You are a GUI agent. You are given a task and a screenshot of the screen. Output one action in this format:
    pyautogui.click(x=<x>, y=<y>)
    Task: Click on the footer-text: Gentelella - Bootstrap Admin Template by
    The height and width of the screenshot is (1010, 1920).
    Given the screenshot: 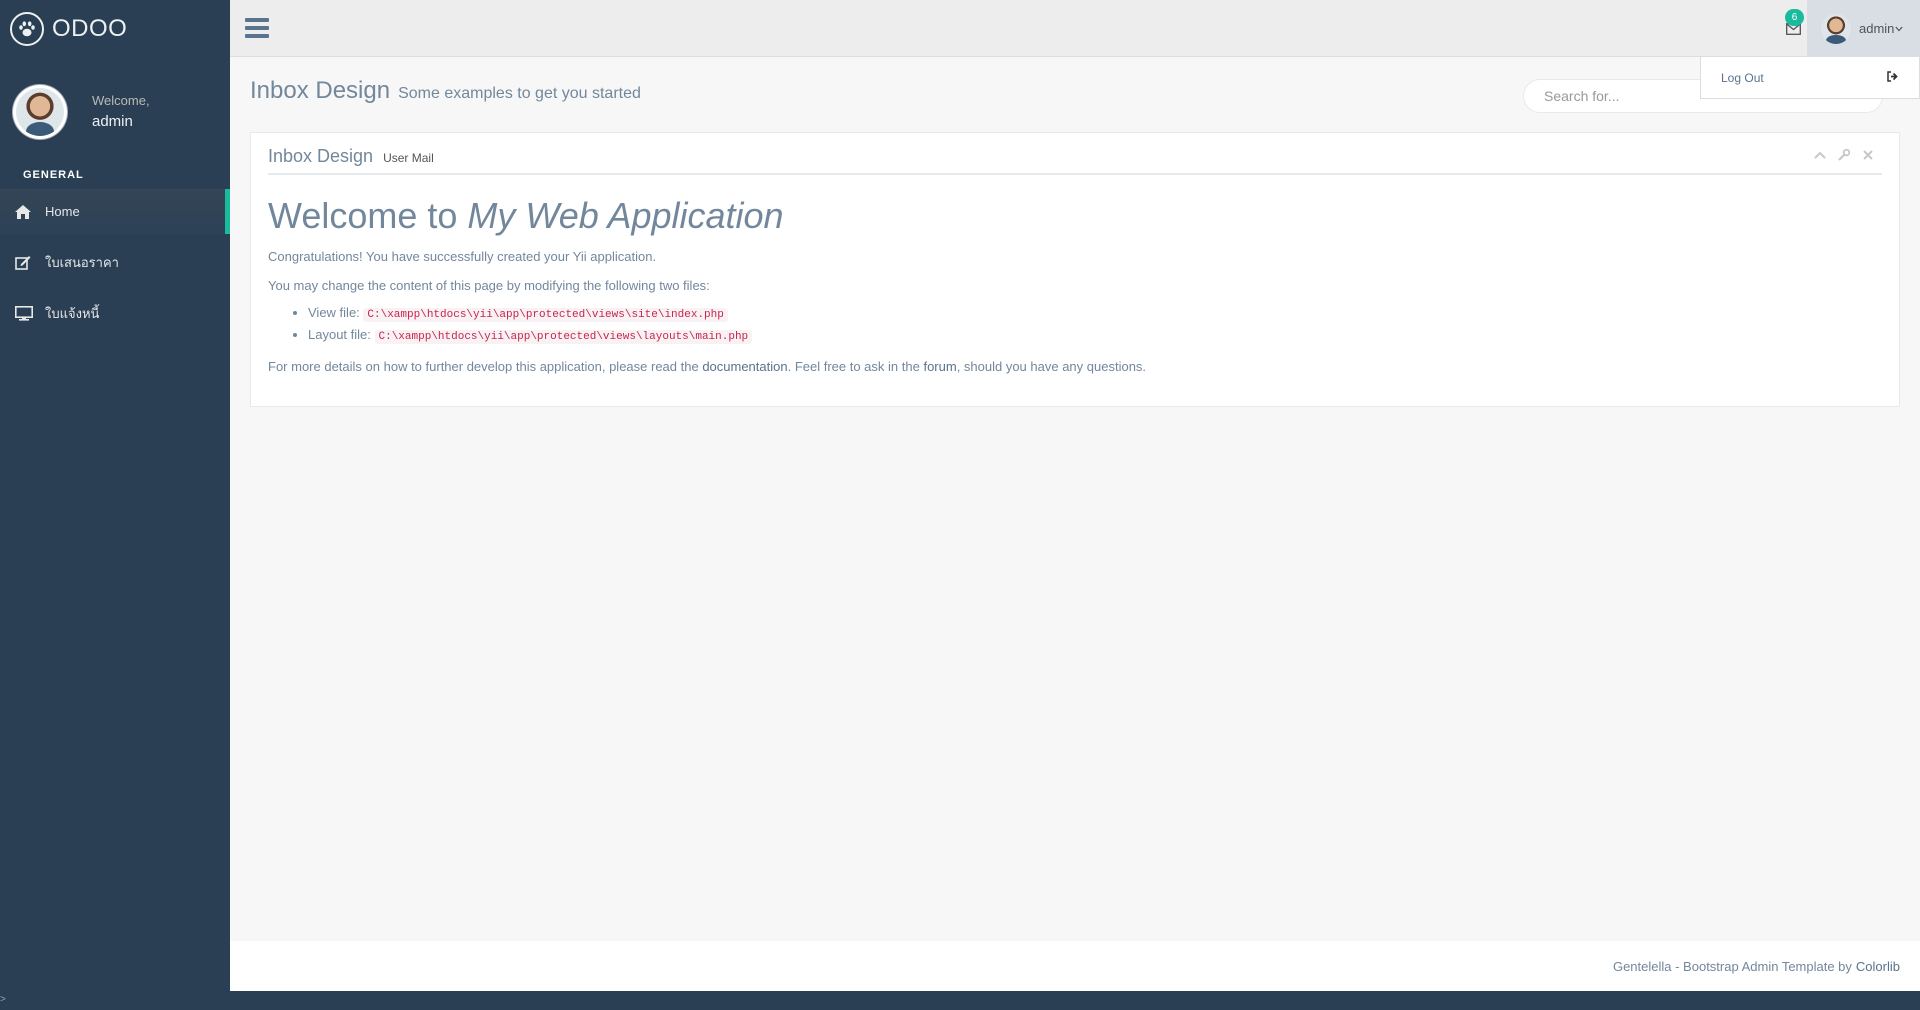 What is the action you would take?
    pyautogui.click(x=1732, y=966)
    